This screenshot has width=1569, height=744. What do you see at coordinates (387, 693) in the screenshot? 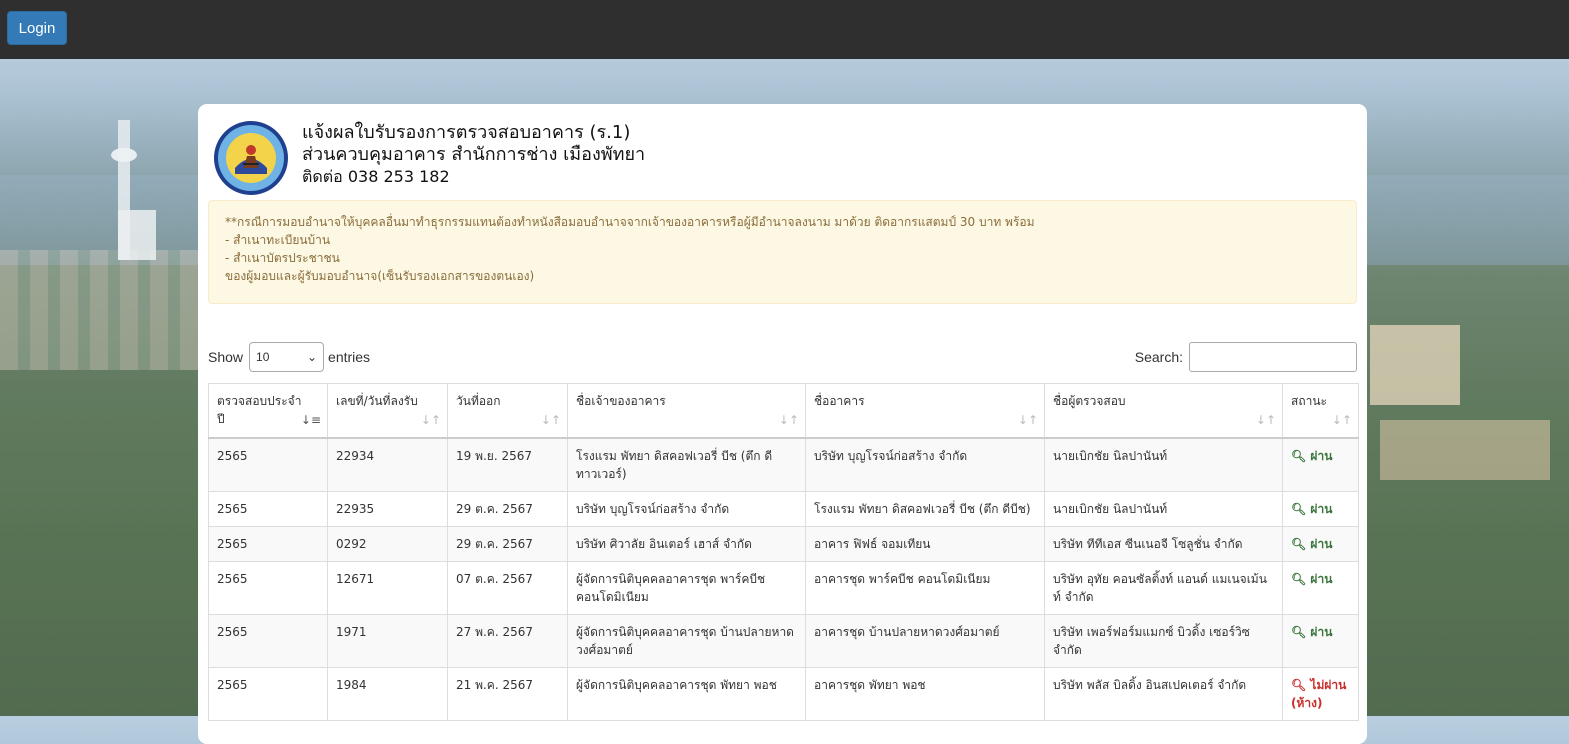
I see `cell-number: 1984` at bounding box center [387, 693].